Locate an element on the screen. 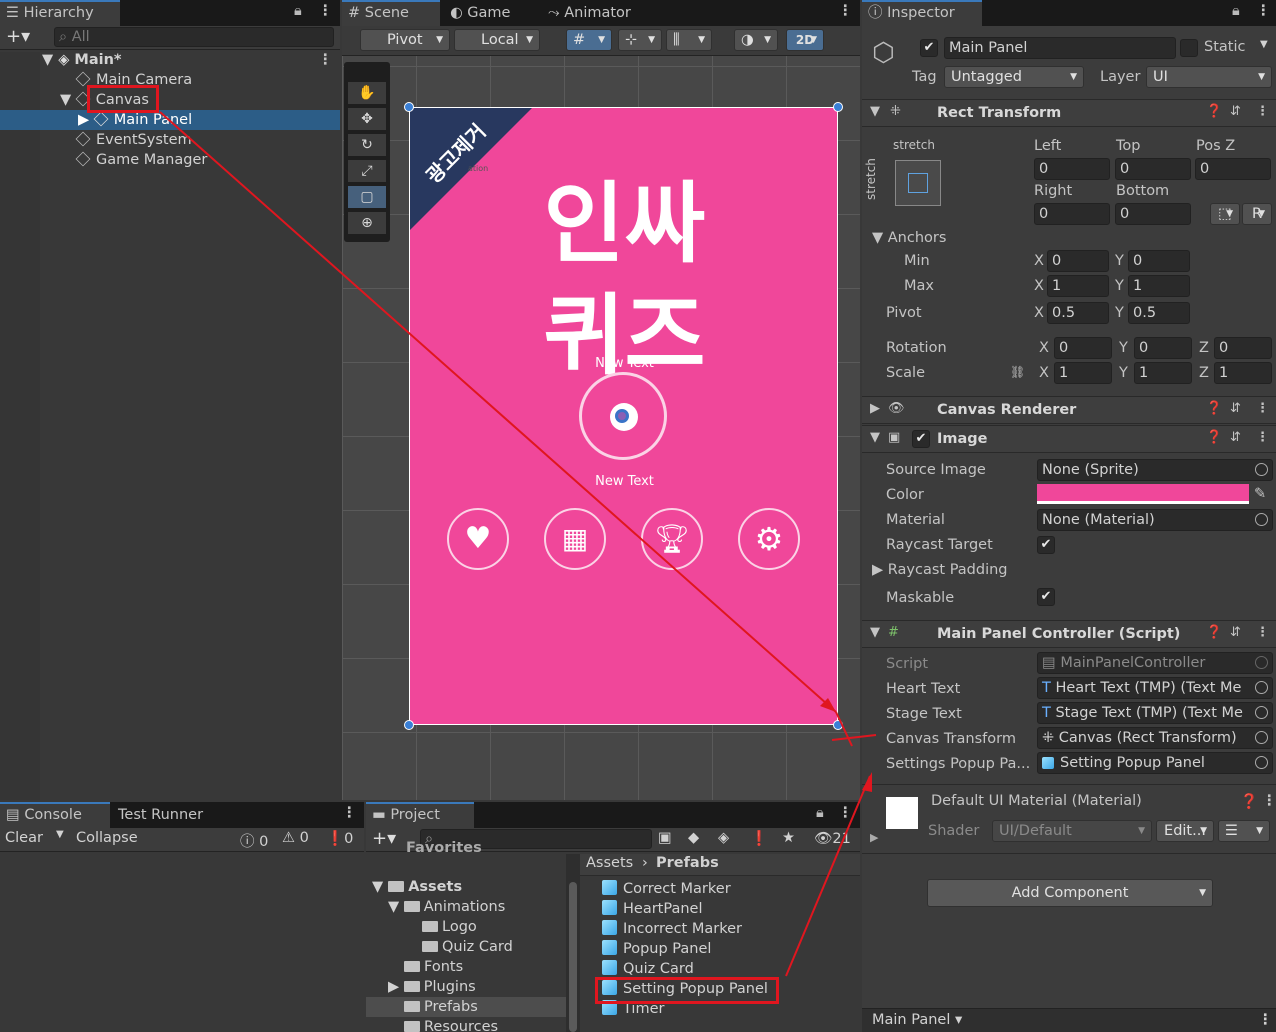 The width and height of the screenshot is (1276, 1032). rect-transform-header: ▼ ⁜ Rect Transform ❓ ⇵ ⋮ is located at coordinates (1069, 113).